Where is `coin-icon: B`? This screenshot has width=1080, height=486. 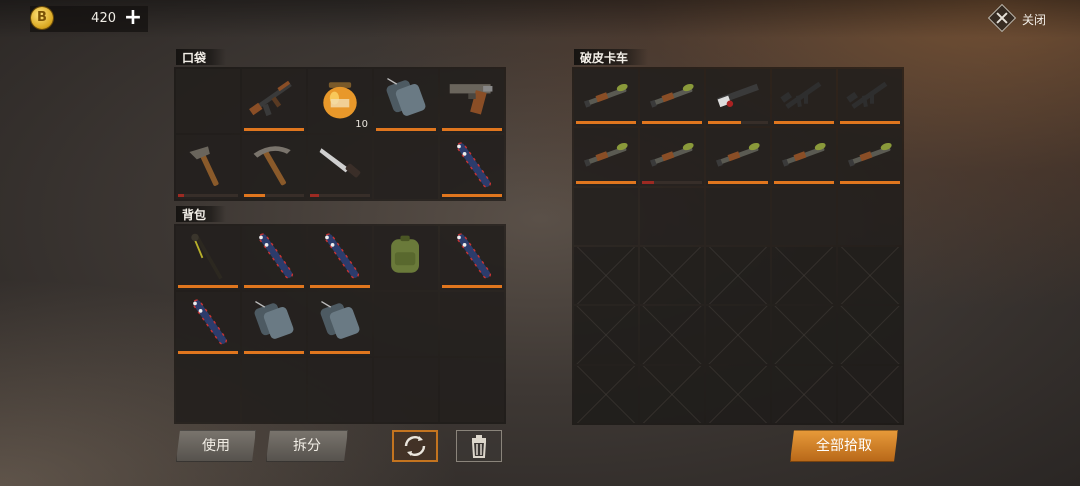 coin-icon: B is located at coordinates (42, 18).